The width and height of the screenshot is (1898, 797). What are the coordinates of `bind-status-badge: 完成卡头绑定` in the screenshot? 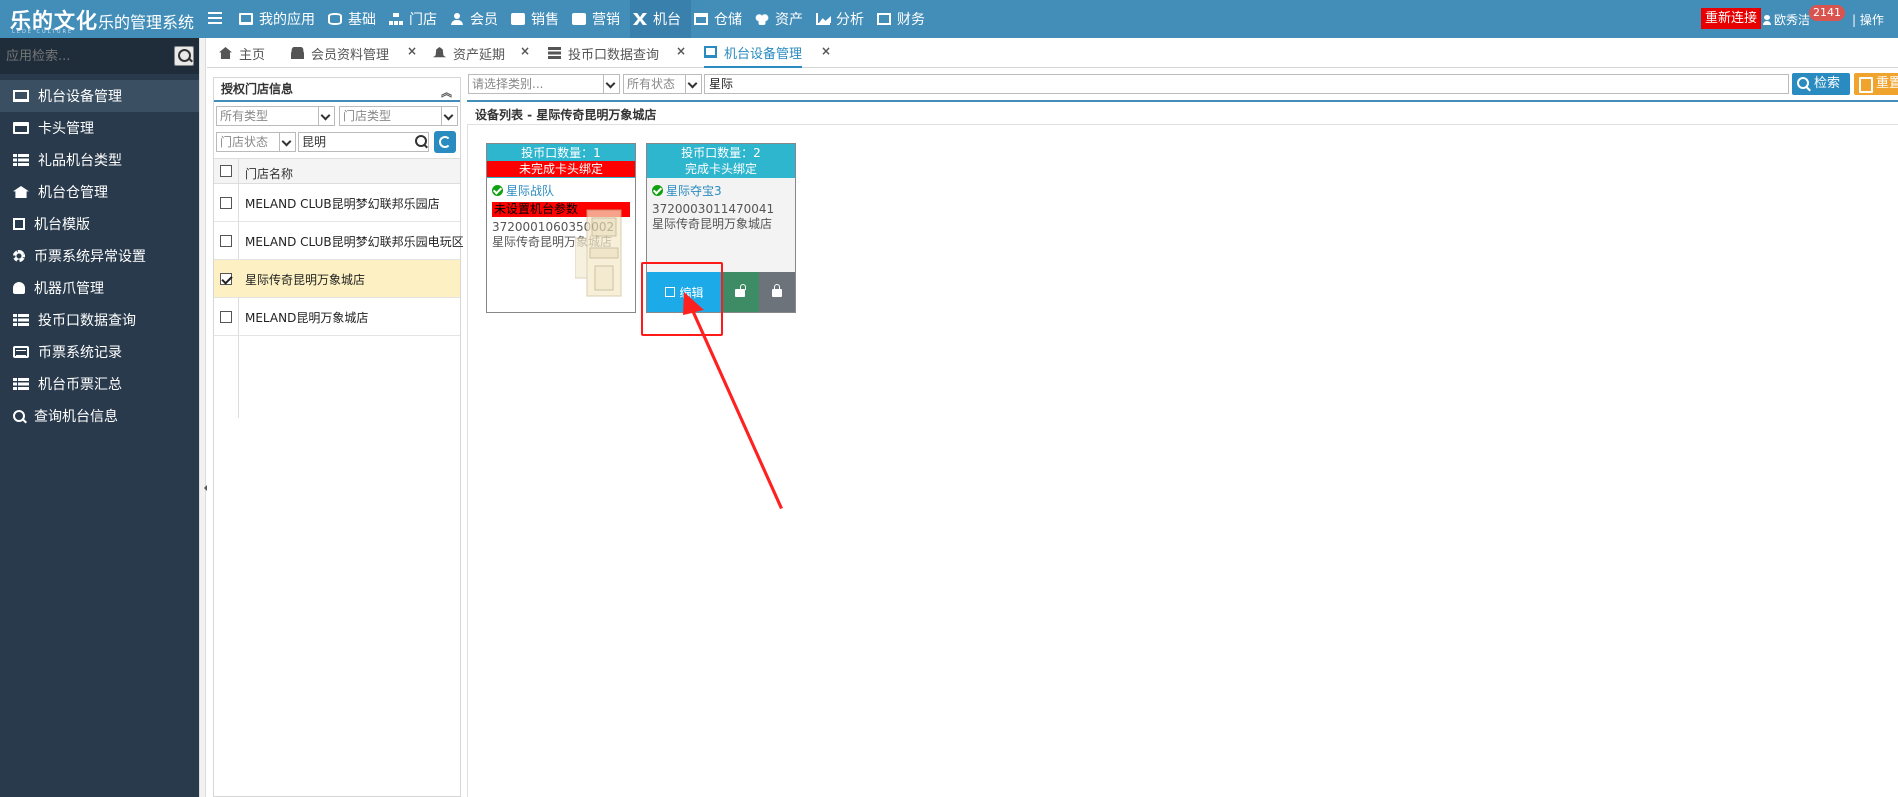 It's located at (720, 169).